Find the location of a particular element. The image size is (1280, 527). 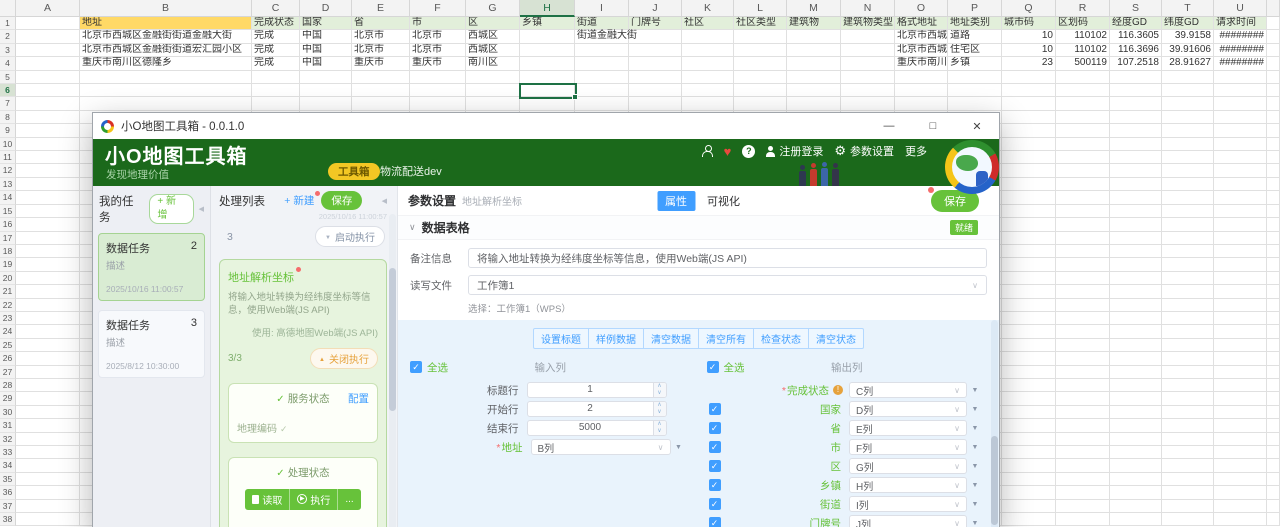

cell-N3 is located at coordinates (868, 50).